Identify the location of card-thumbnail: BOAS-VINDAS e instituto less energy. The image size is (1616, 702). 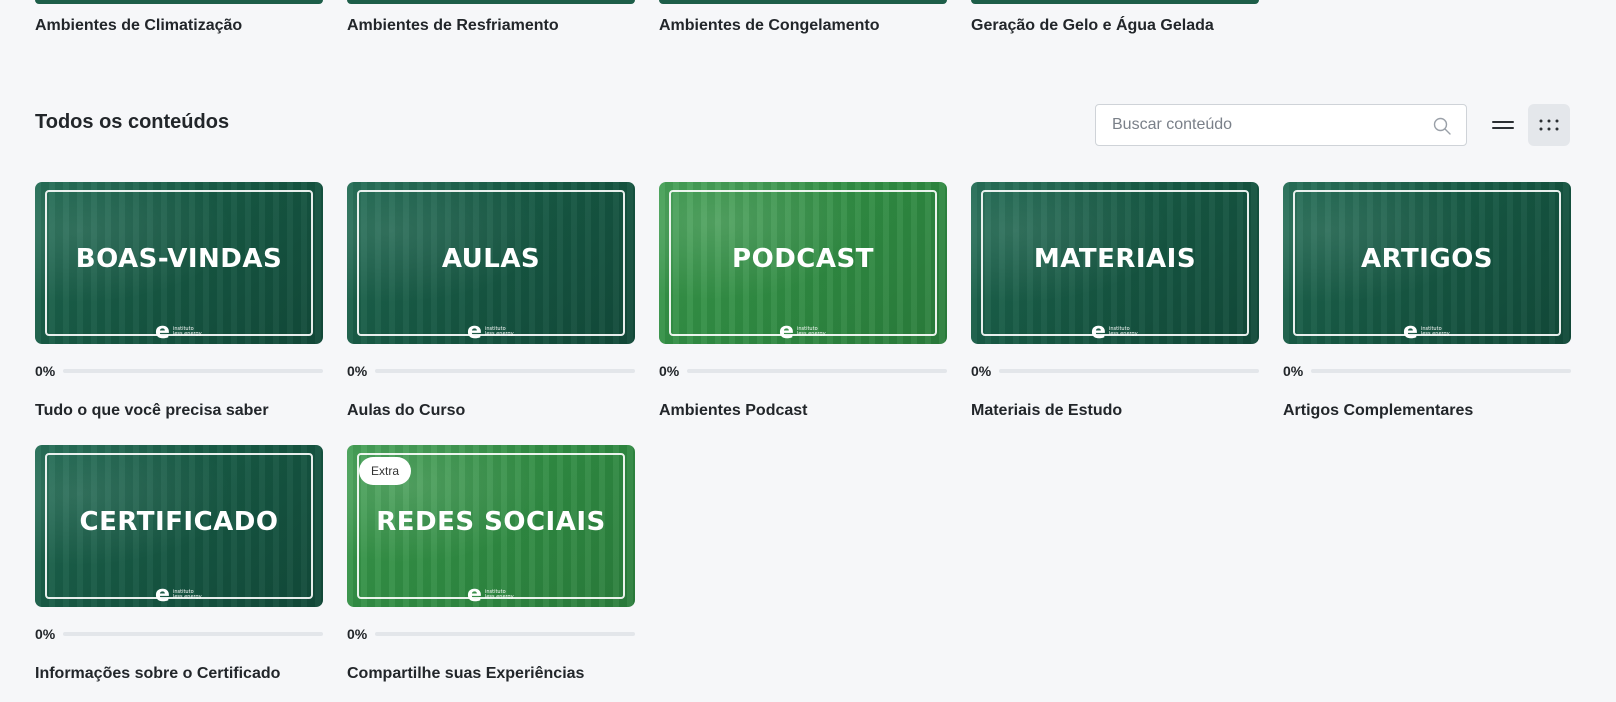
(179, 263).